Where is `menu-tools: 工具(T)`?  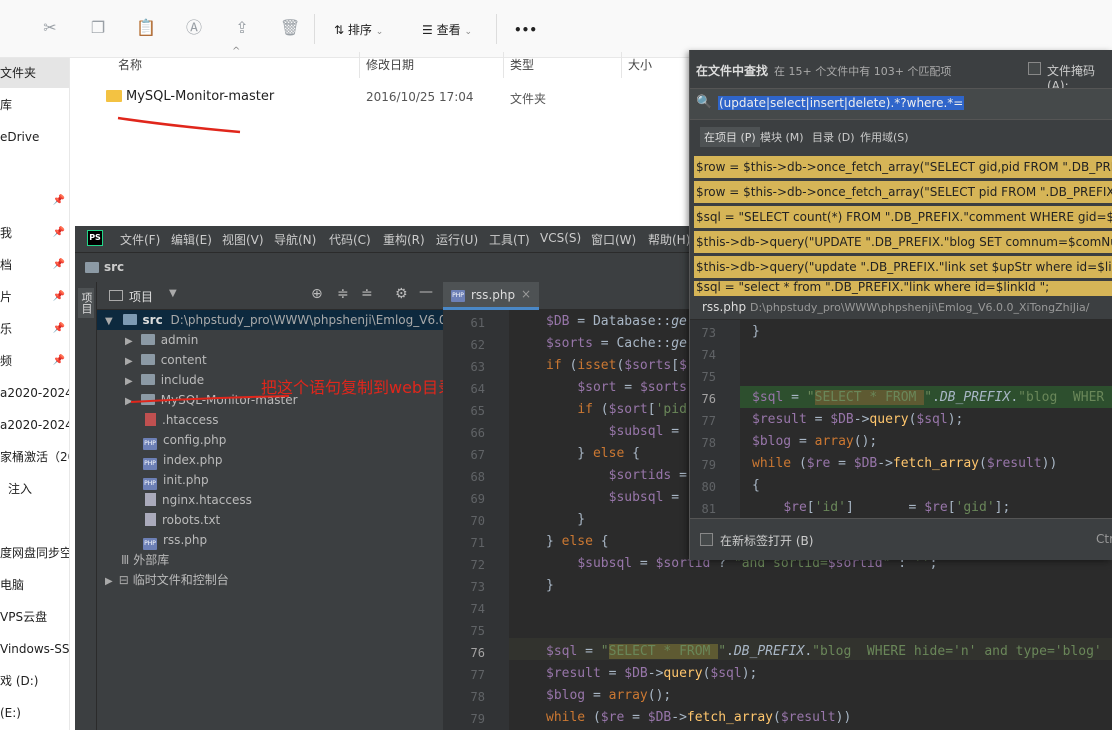 menu-tools: 工具(T) is located at coordinates (509, 239).